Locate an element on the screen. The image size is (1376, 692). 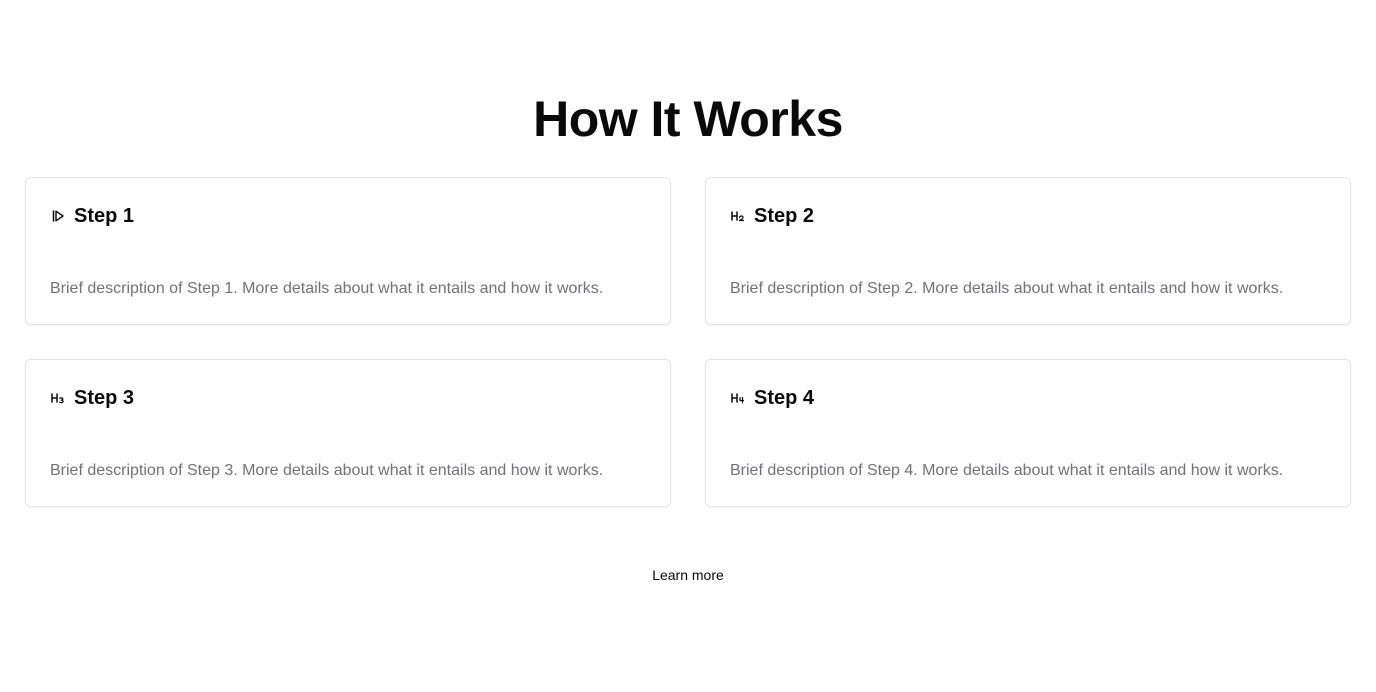
learn-more-container: Learn more is located at coordinates (688, 575).